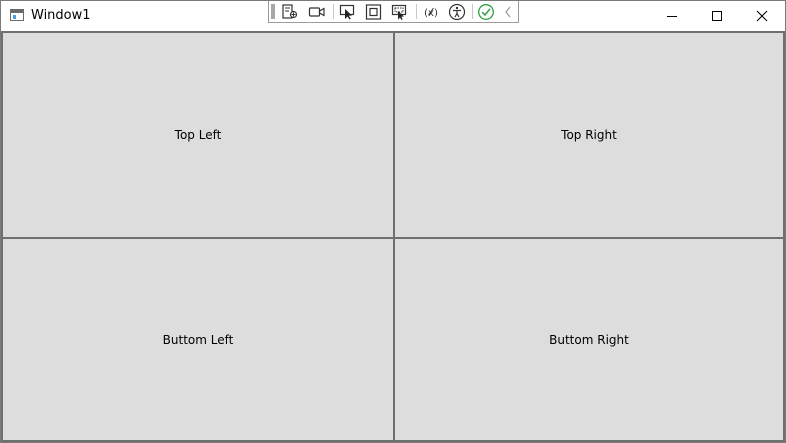 The image size is (786, 443). What do you see at coordinates (61, 15) in the screenshot?
I see `window-title: Window1` at bounding box center [61, 15].